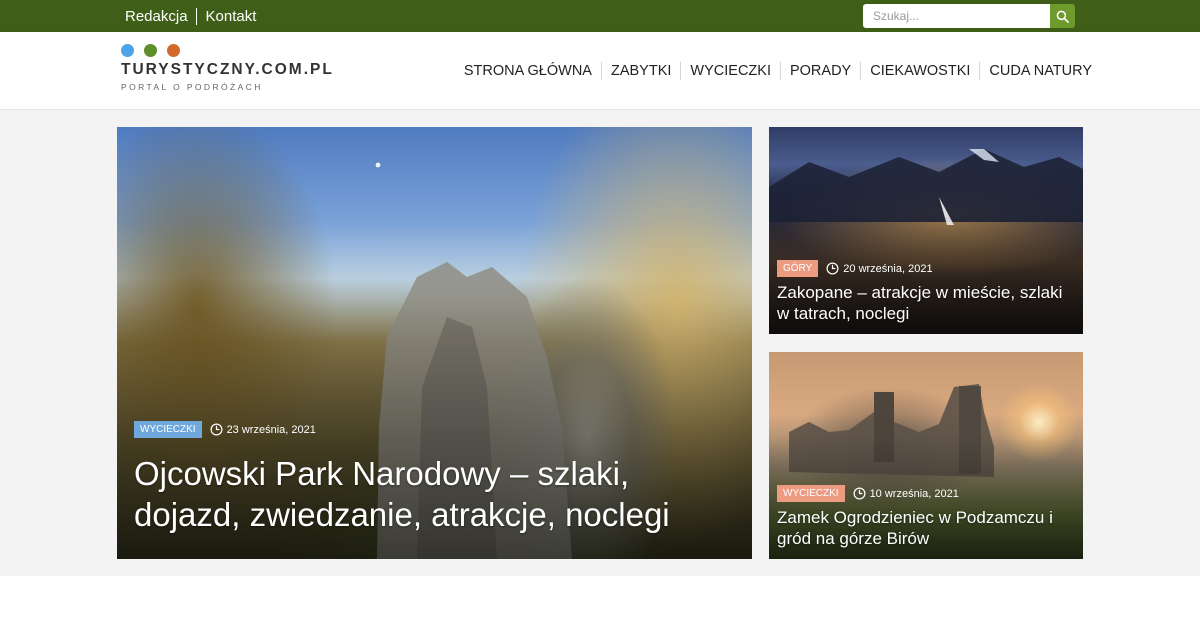  I want to click on featured-side-meta: WYCIECZKI 10 września, 2021, so click(868, 493).